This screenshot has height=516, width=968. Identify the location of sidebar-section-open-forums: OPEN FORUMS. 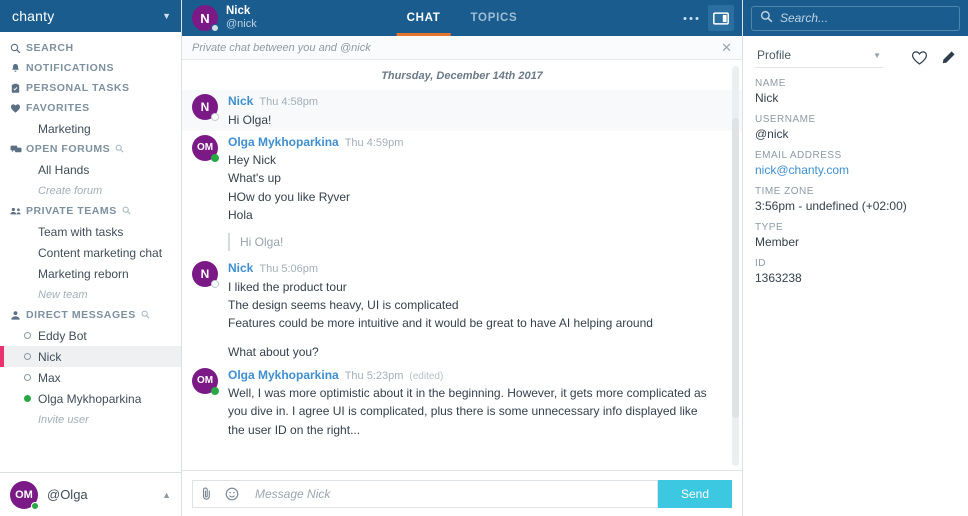
(90, 149).